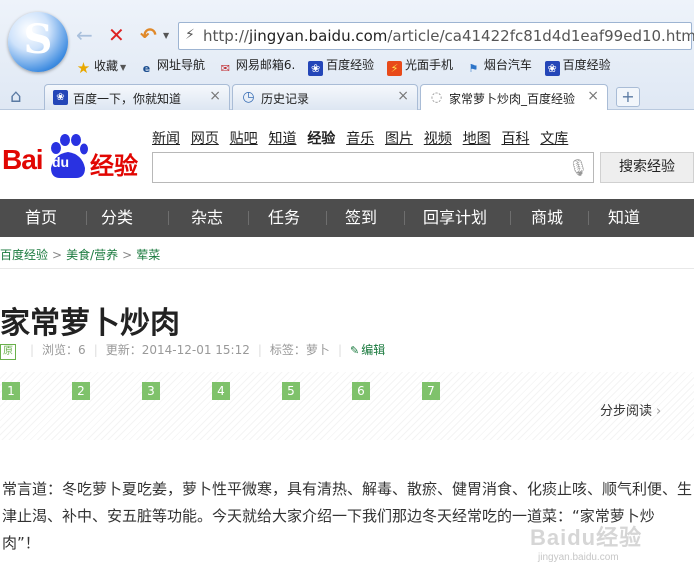 The height and width of the screenshot is (586, 694). I want to click on search-button: 搜索经验, so click(647, 167).